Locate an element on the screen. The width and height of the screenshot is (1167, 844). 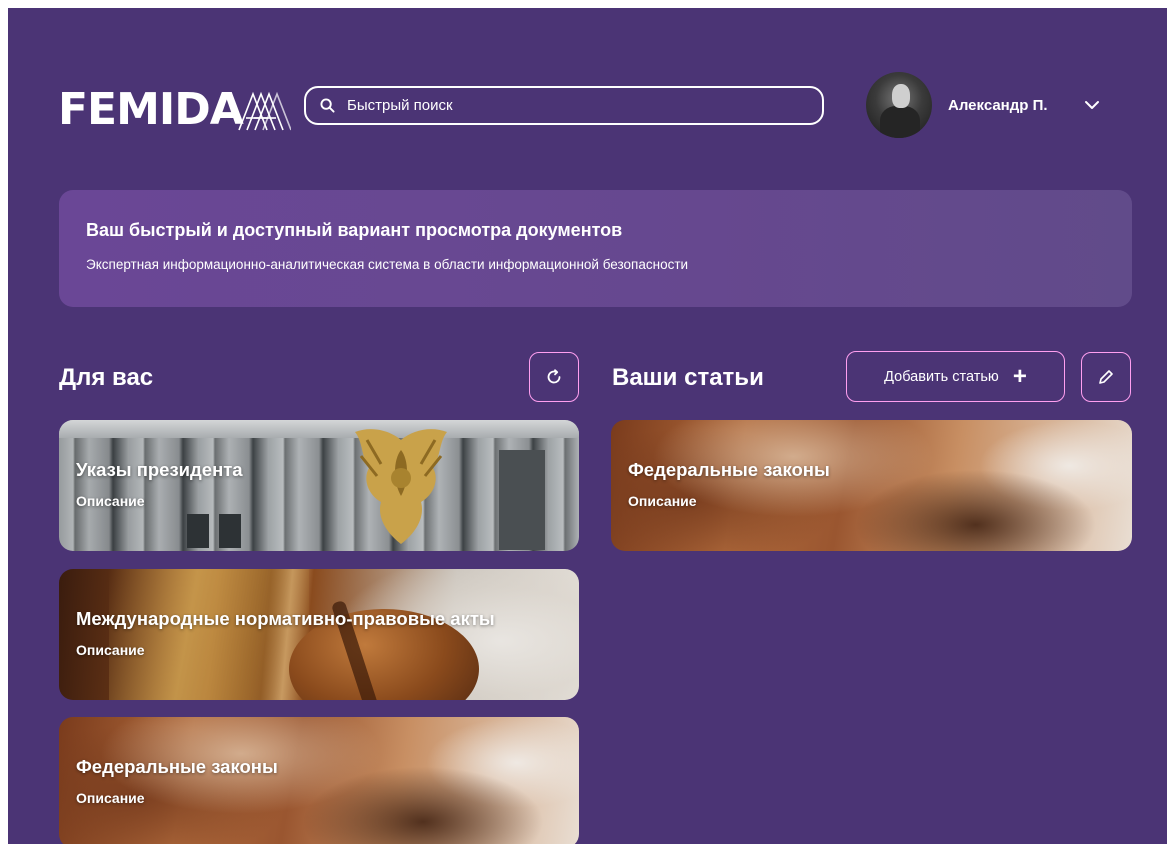
card-title: Международные нормативно-правовые акты is located at coordinates (285, 618).